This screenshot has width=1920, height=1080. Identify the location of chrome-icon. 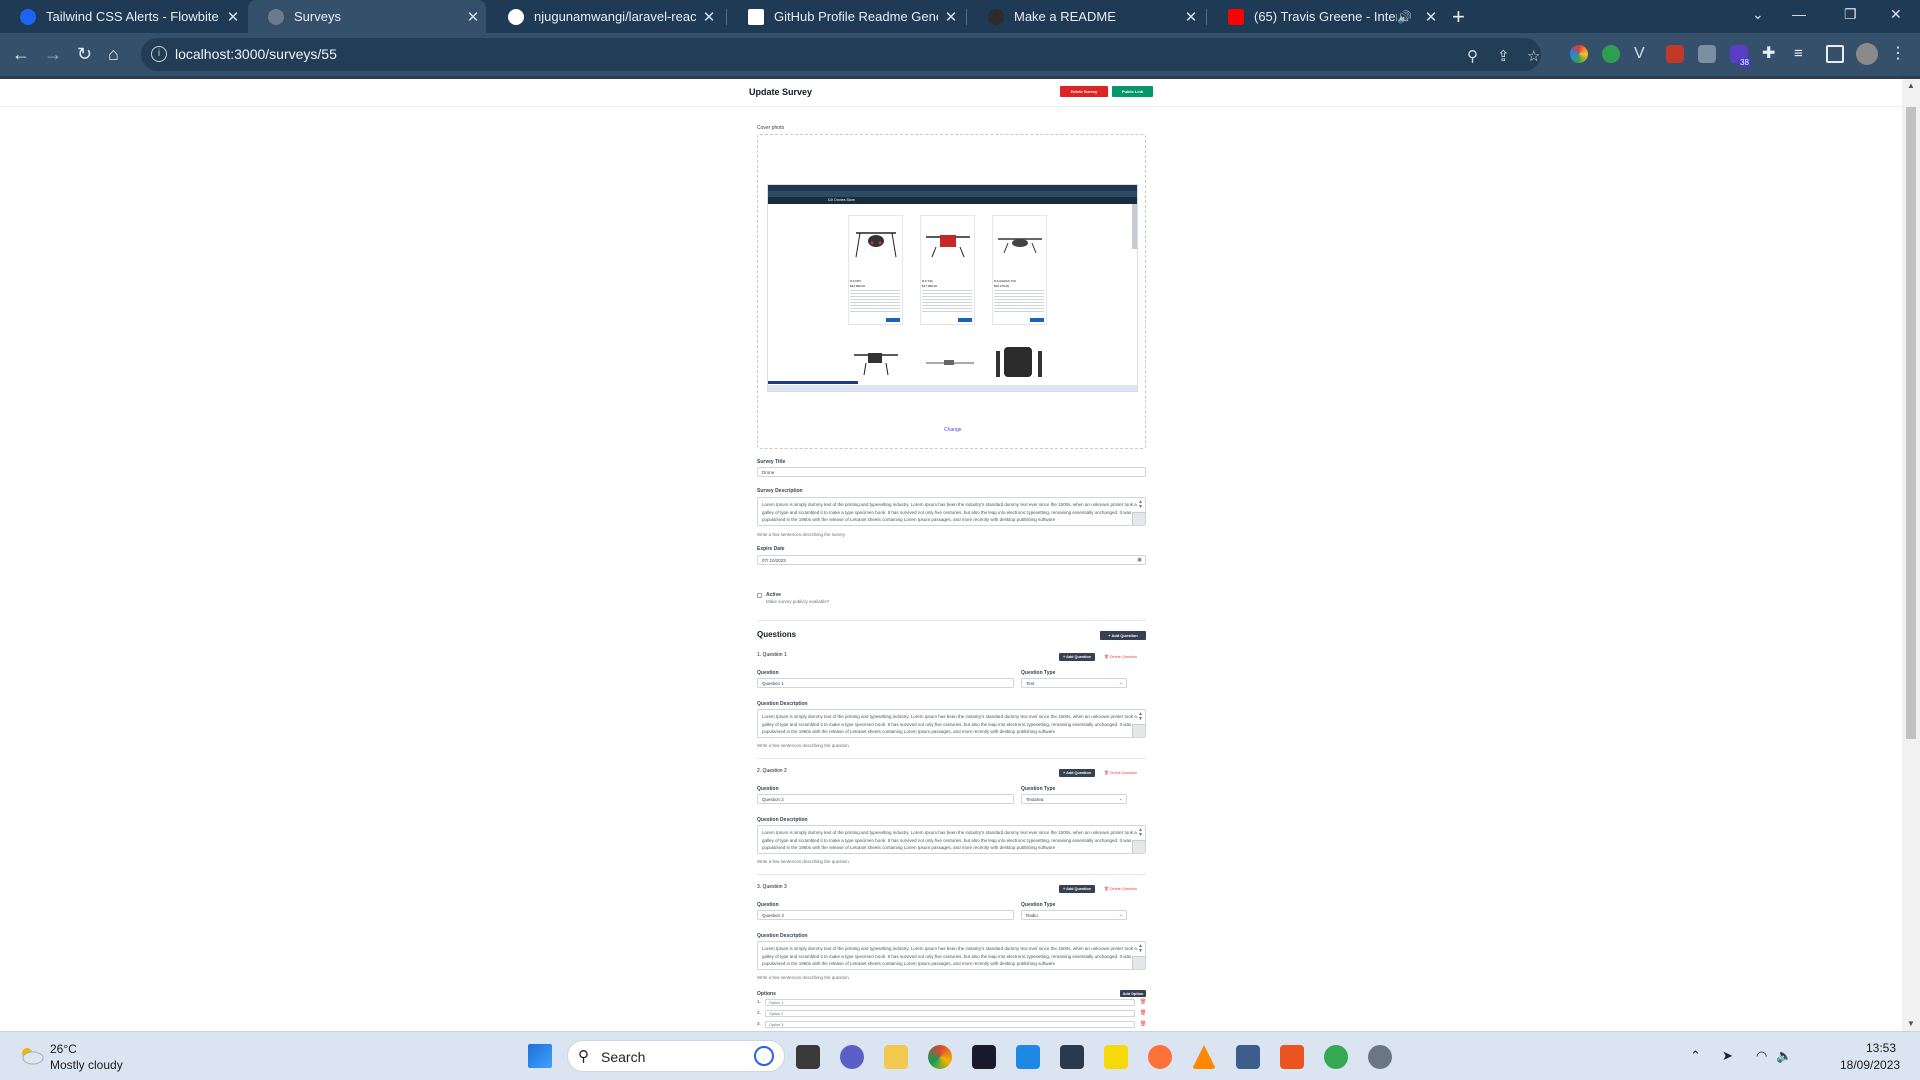
(940, 1057).